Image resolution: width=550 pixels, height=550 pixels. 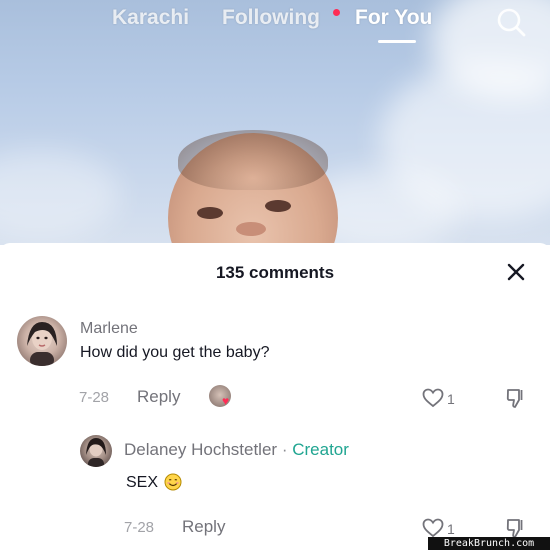 What do you see at coordinates (320, 449) in the screenshot?
I see `creator-badge: Creator` at bounding box center [320, 449].